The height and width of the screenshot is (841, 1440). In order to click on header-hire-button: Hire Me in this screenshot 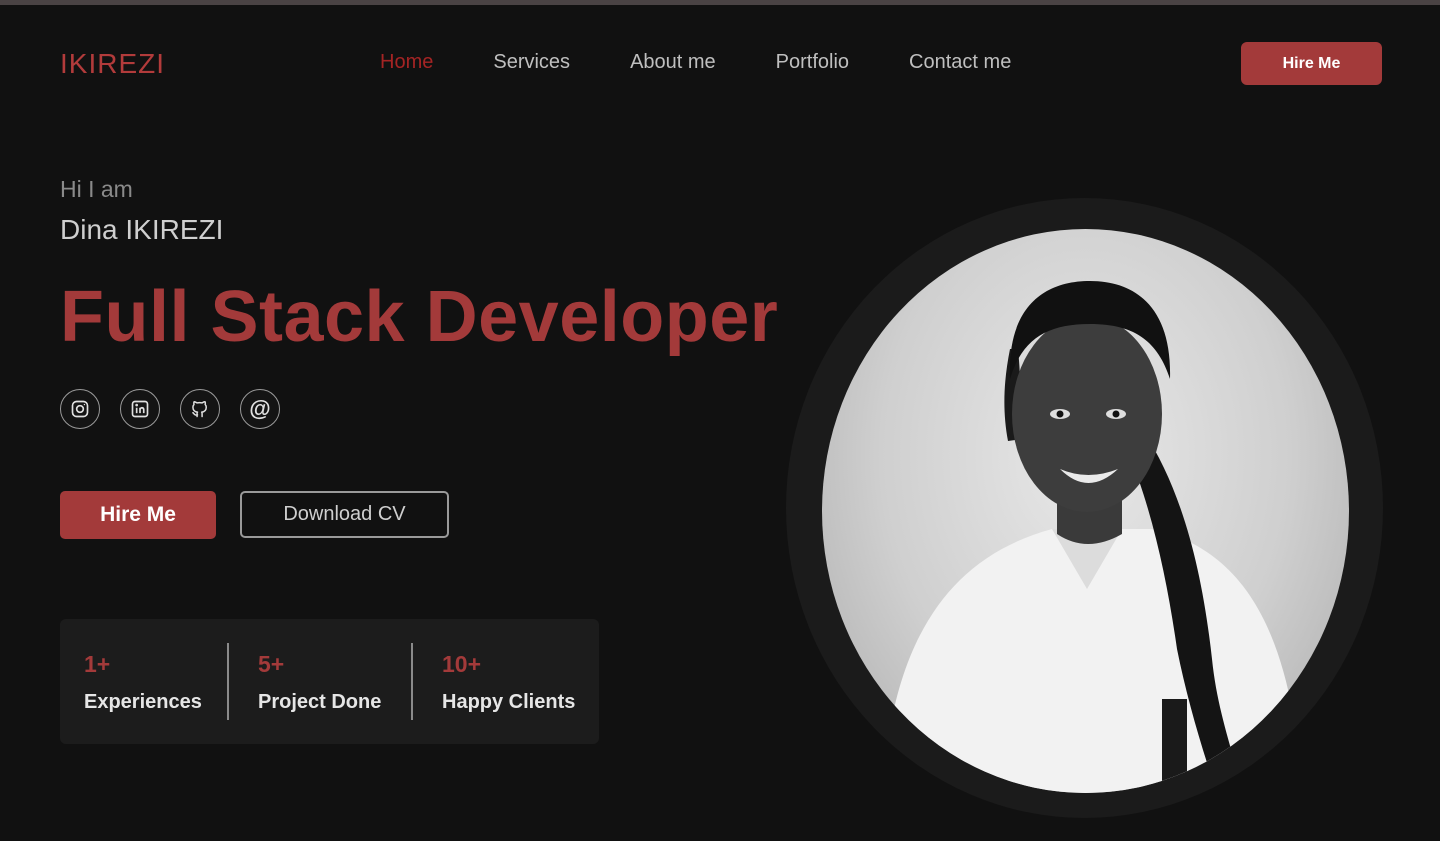, I will do `click(1311, 63)`.